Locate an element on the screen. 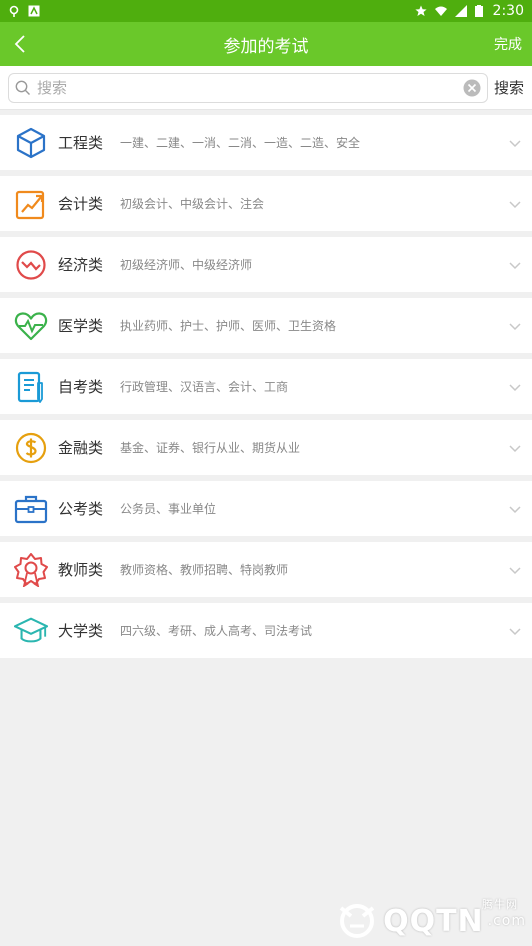 This screenshot has height=946, width=532. search-input is located at coordinates (250, 87).